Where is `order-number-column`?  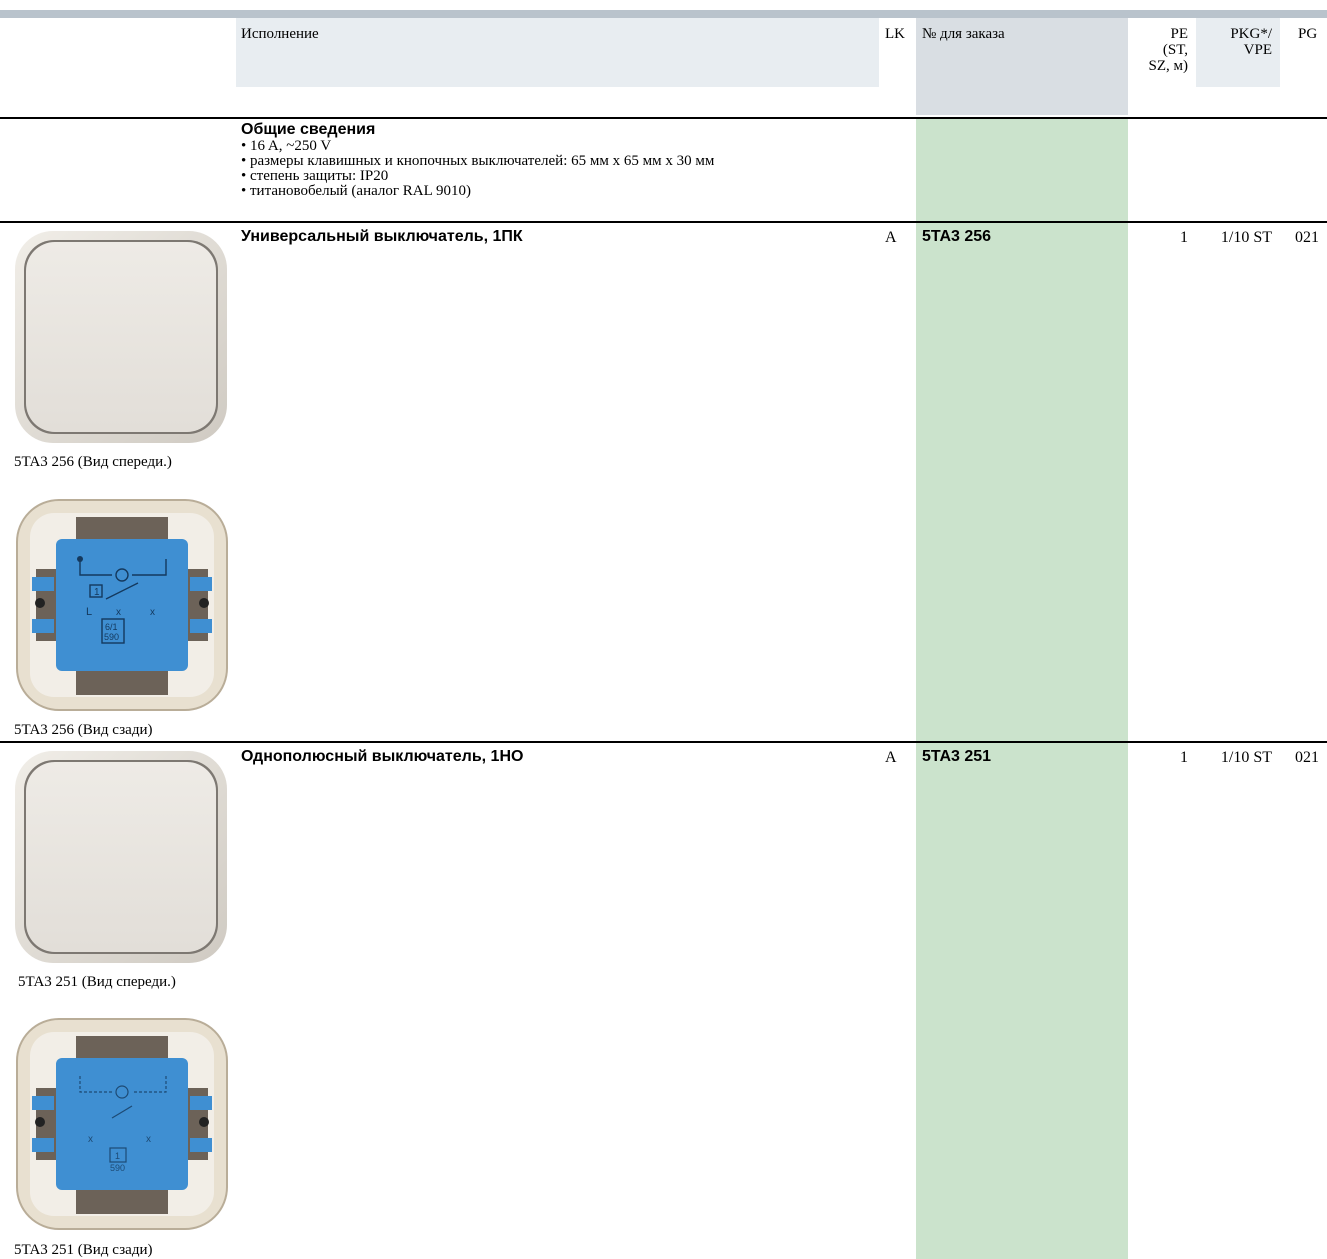
order-number-column is located at coordinates (1022, 688).